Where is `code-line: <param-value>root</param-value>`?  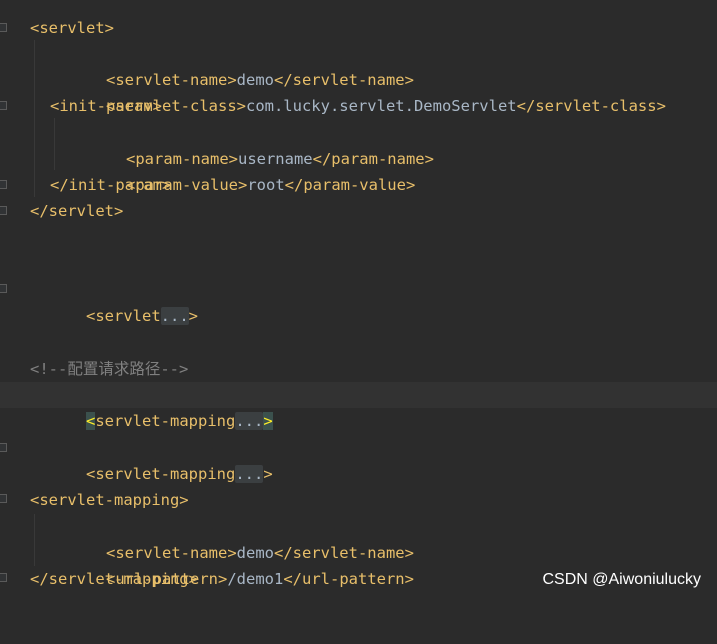 code-line: <param-value>root</param-value> is located at coordinates (358, 170).